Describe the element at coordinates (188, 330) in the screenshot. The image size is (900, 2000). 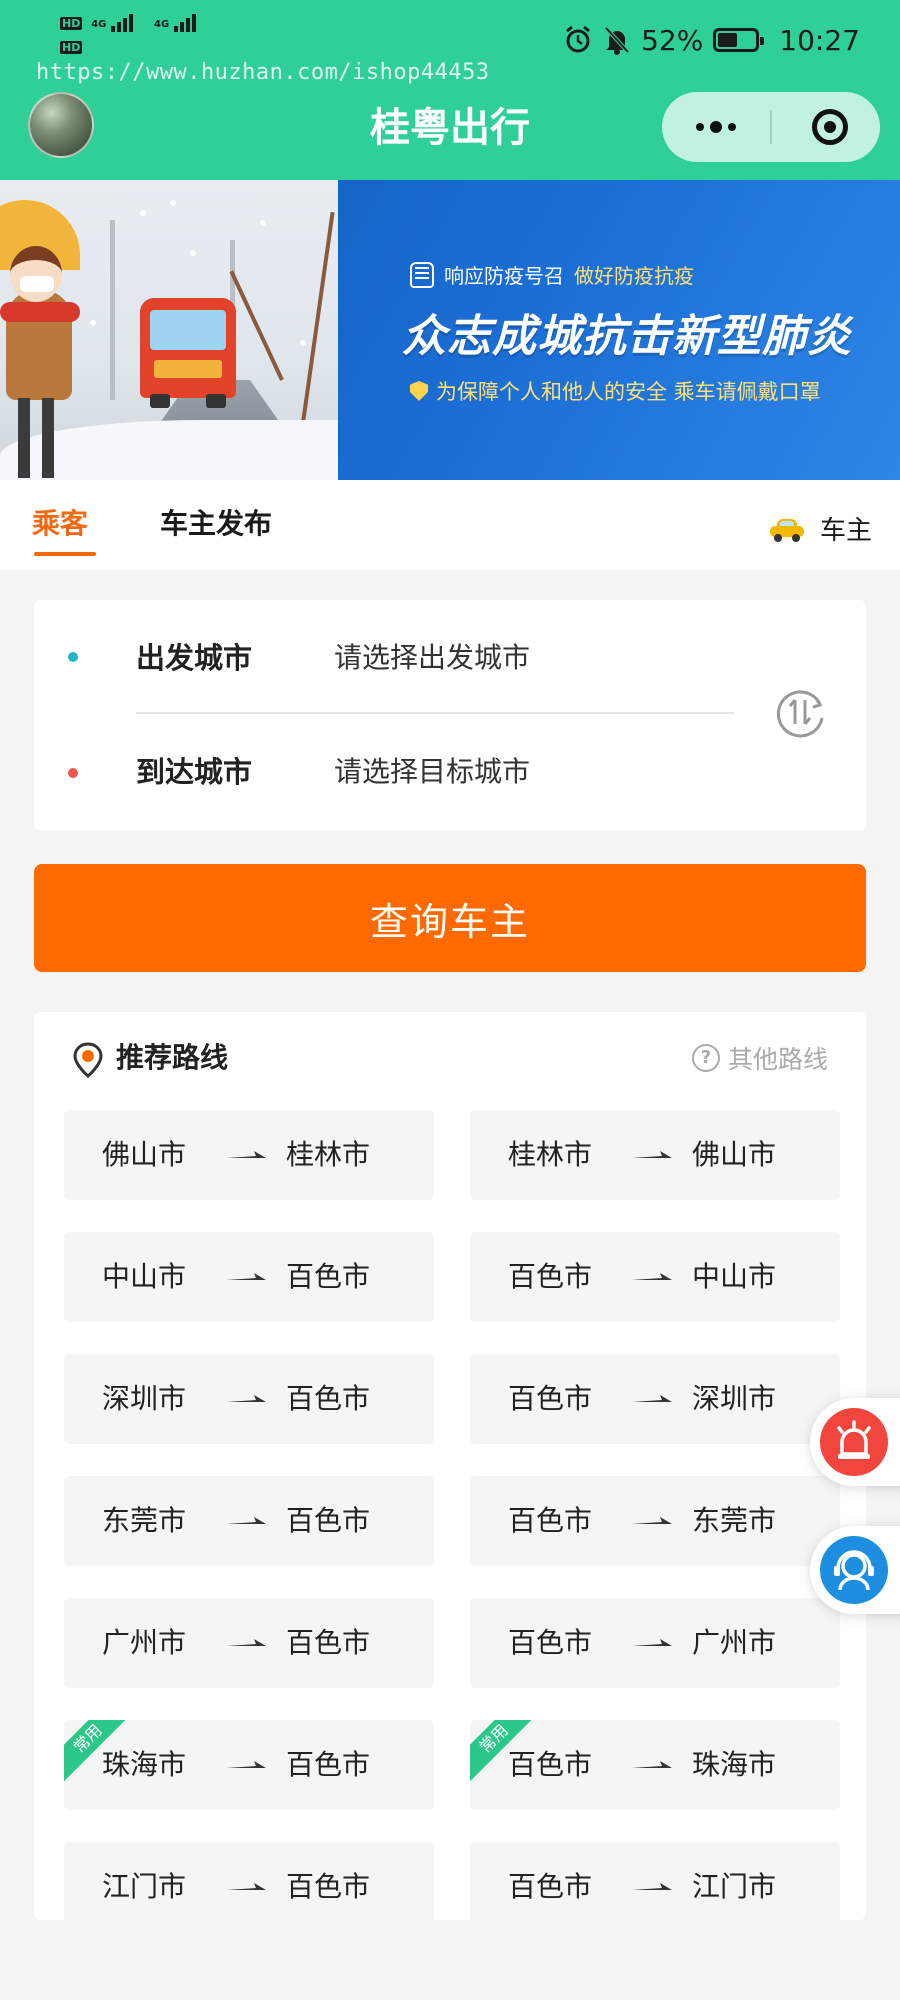
I see `bus-window` at that location.